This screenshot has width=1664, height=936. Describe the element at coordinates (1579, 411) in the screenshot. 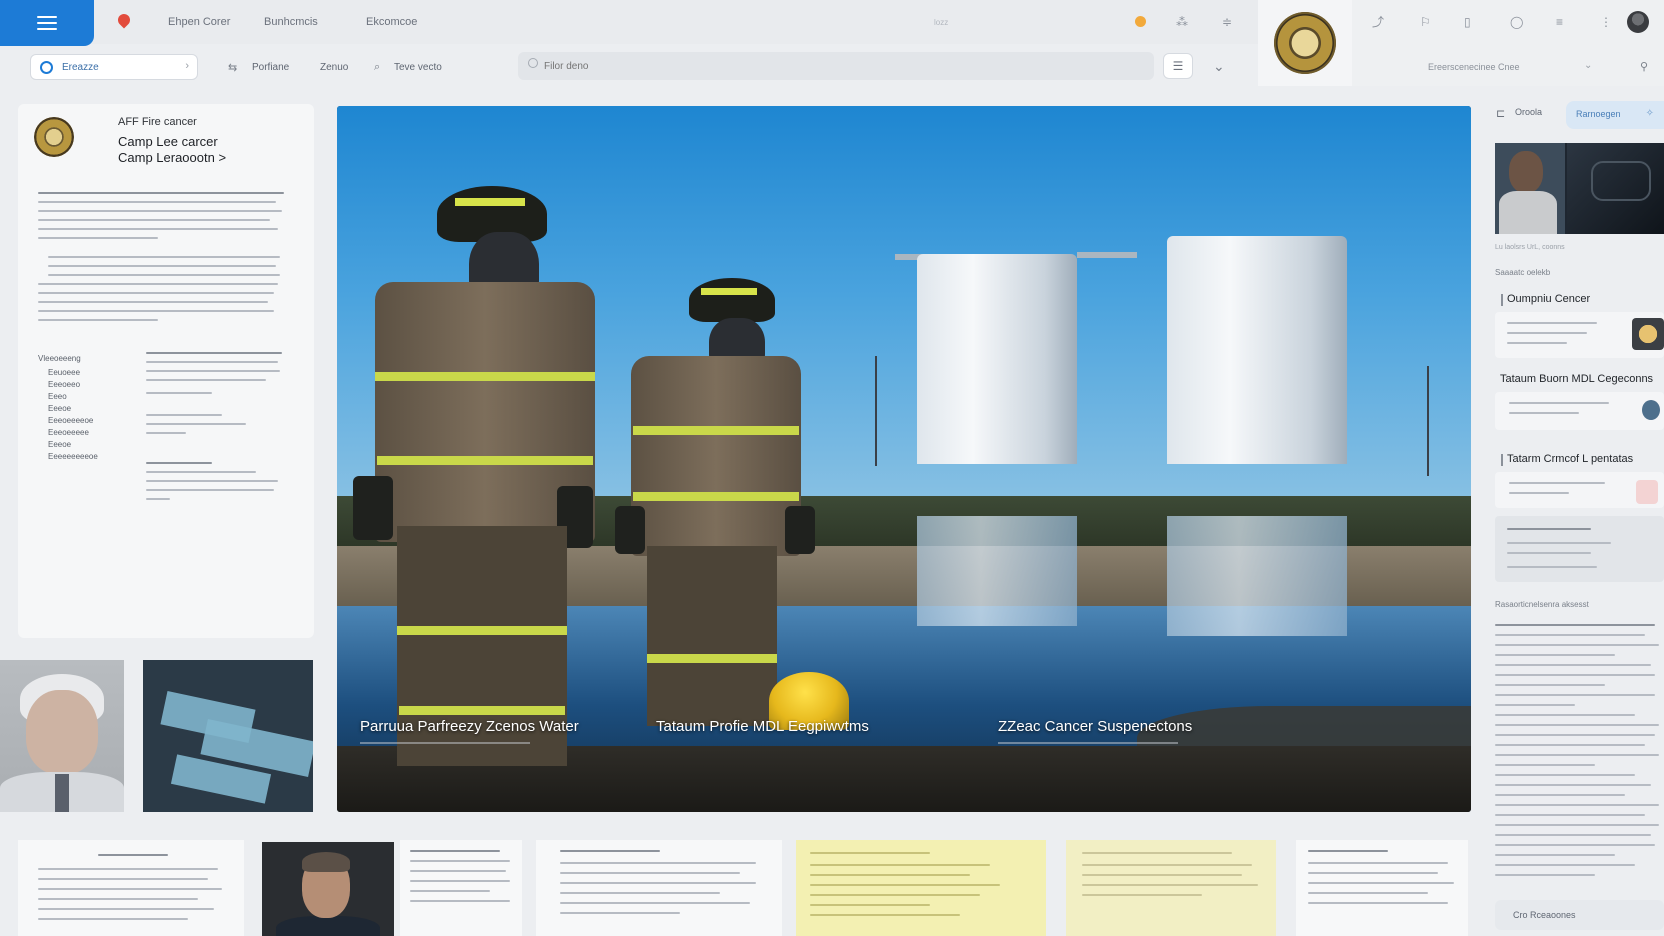

I see `list-item` at that location.